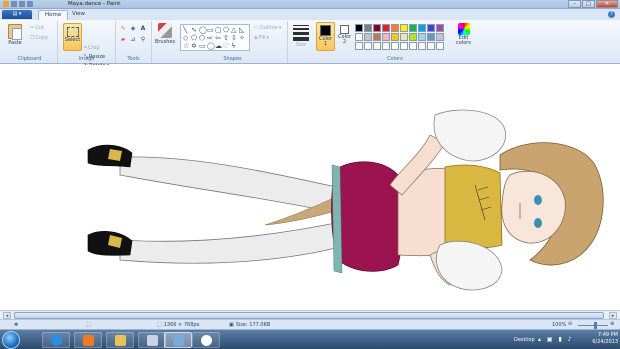  What do you see at coordinates (143, 29) in the screenshot?
I see `text-icon: A` at bounding box center [143, 29].